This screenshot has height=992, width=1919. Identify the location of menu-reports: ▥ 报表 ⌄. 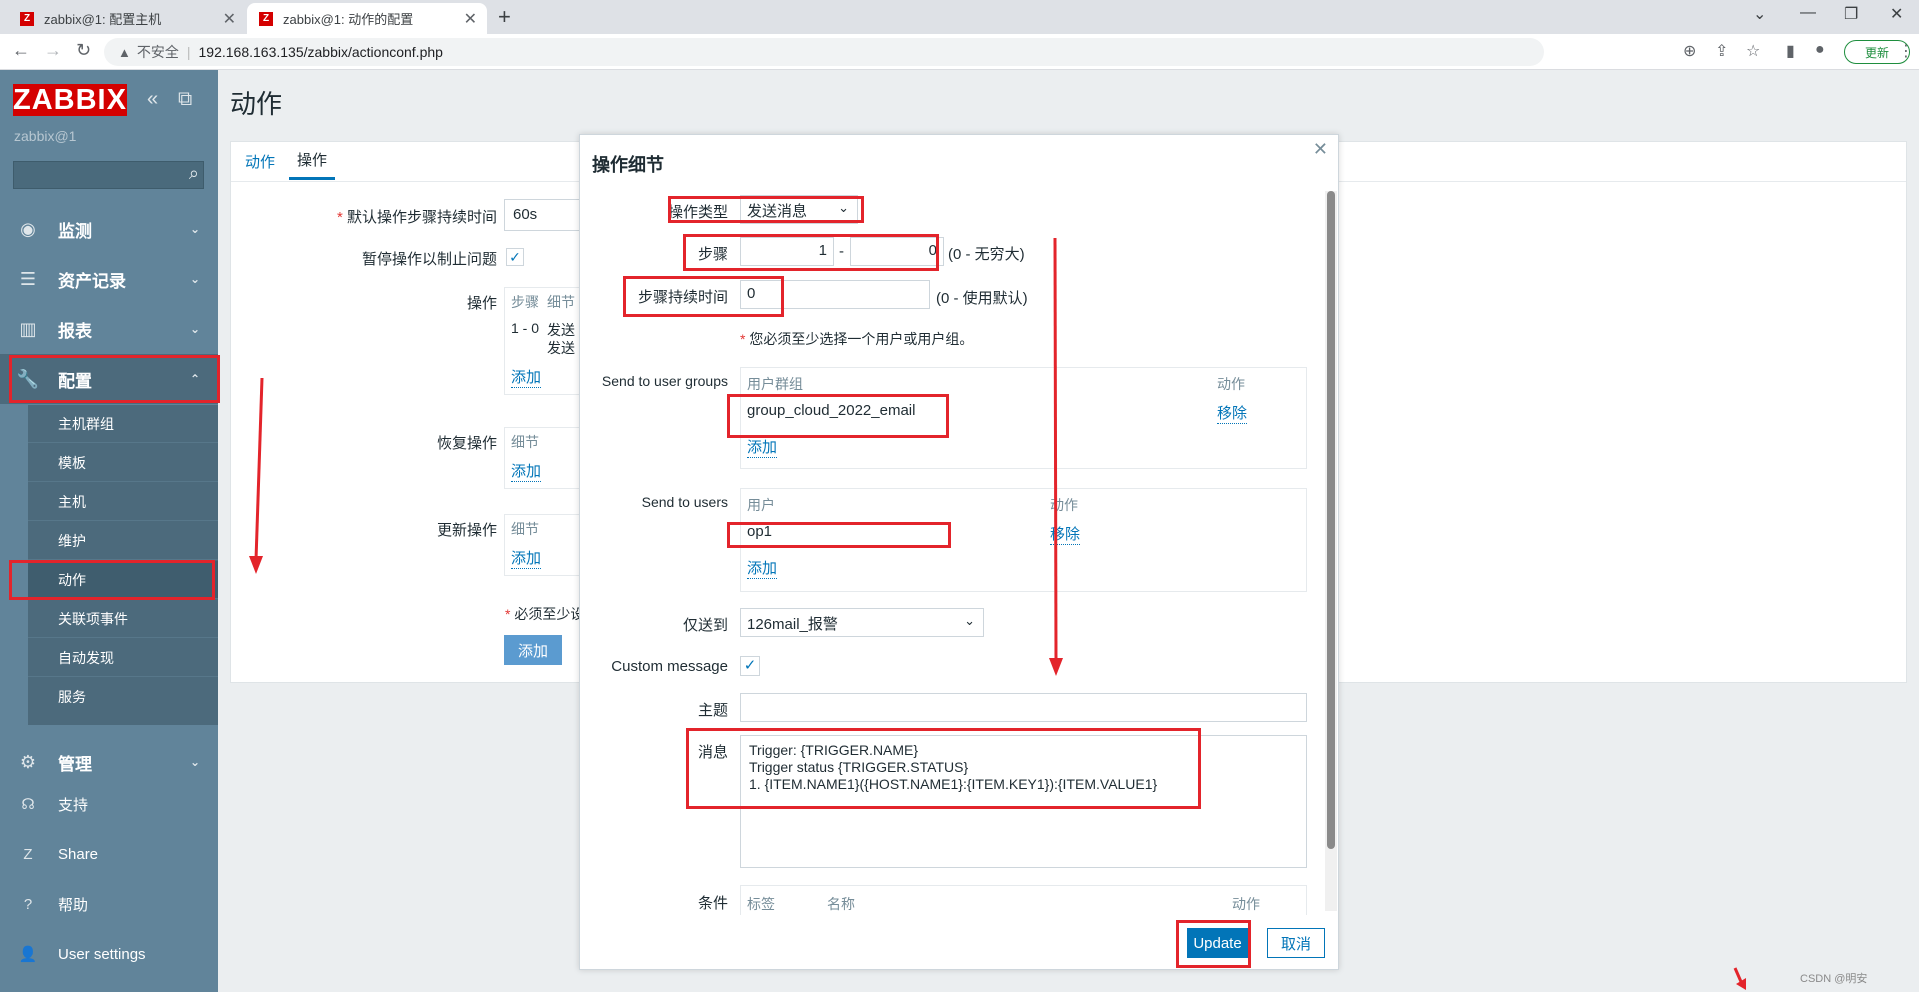
(109, 329).